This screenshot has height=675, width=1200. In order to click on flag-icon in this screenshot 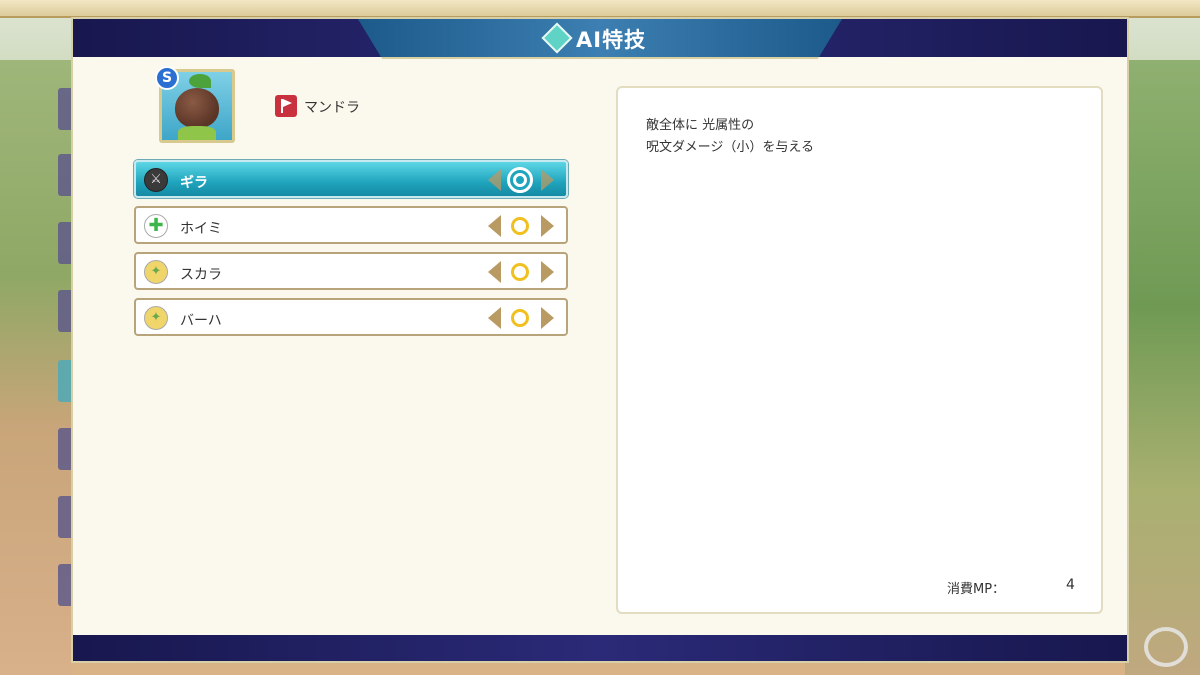, I will do `click(286, 106)`.